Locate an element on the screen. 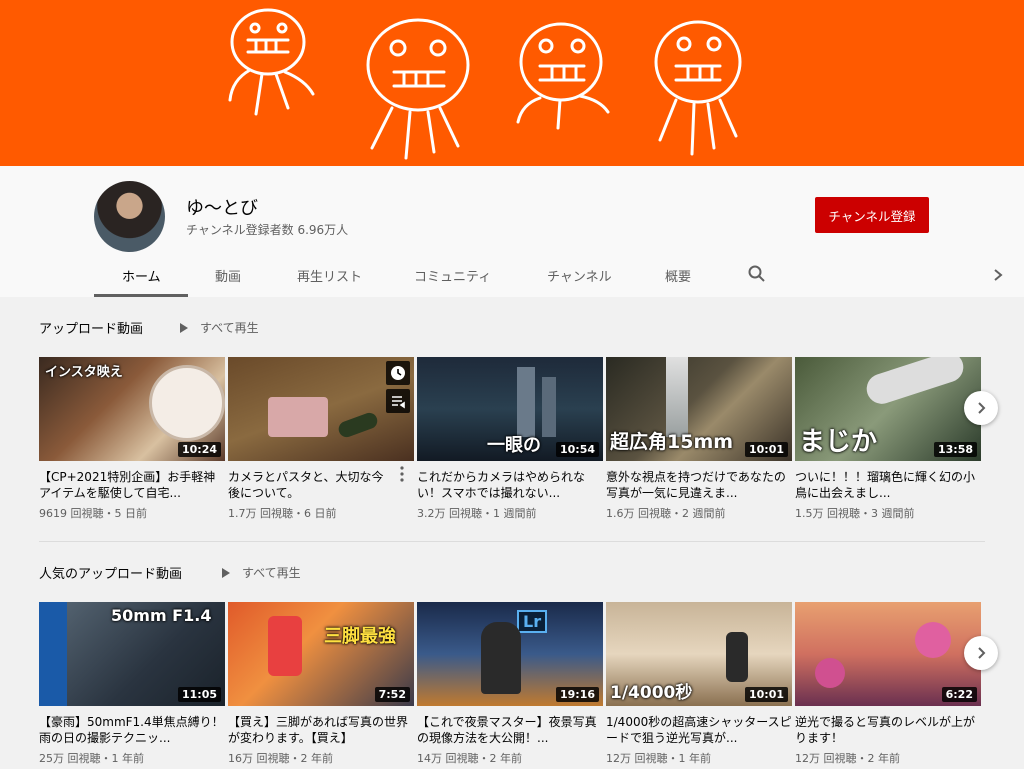 This screenshot has height=769, width=1024. video-thumbnail: 6:22 is located at coordinates (888, 654).